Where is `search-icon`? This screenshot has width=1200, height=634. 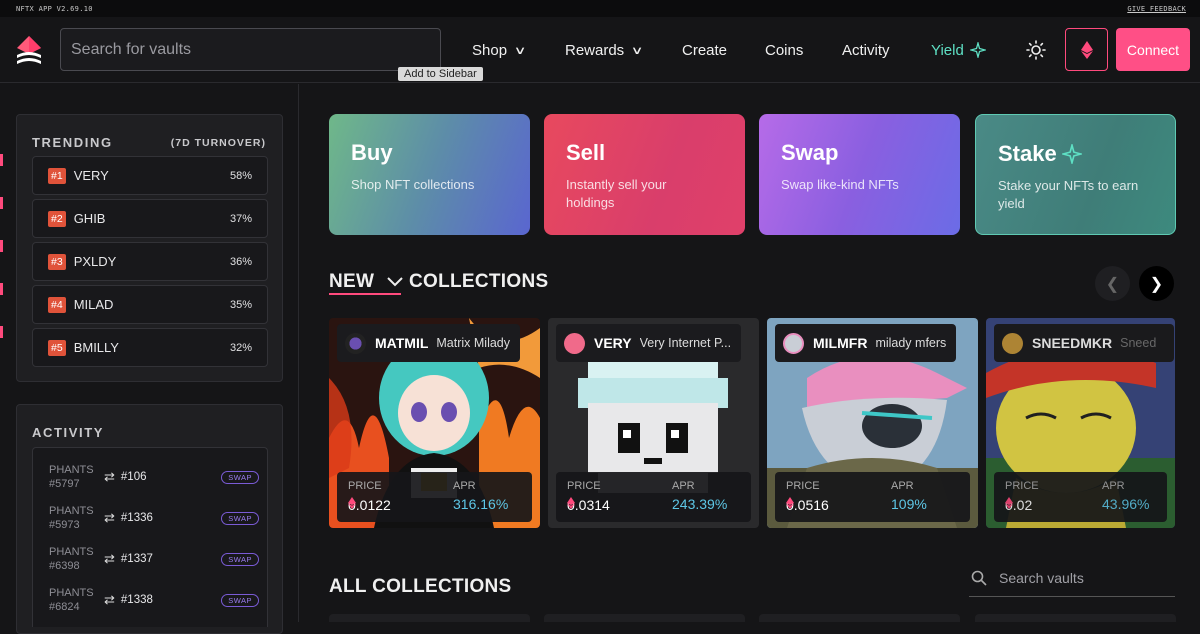
search-icon is located at coordinates (979, 578).